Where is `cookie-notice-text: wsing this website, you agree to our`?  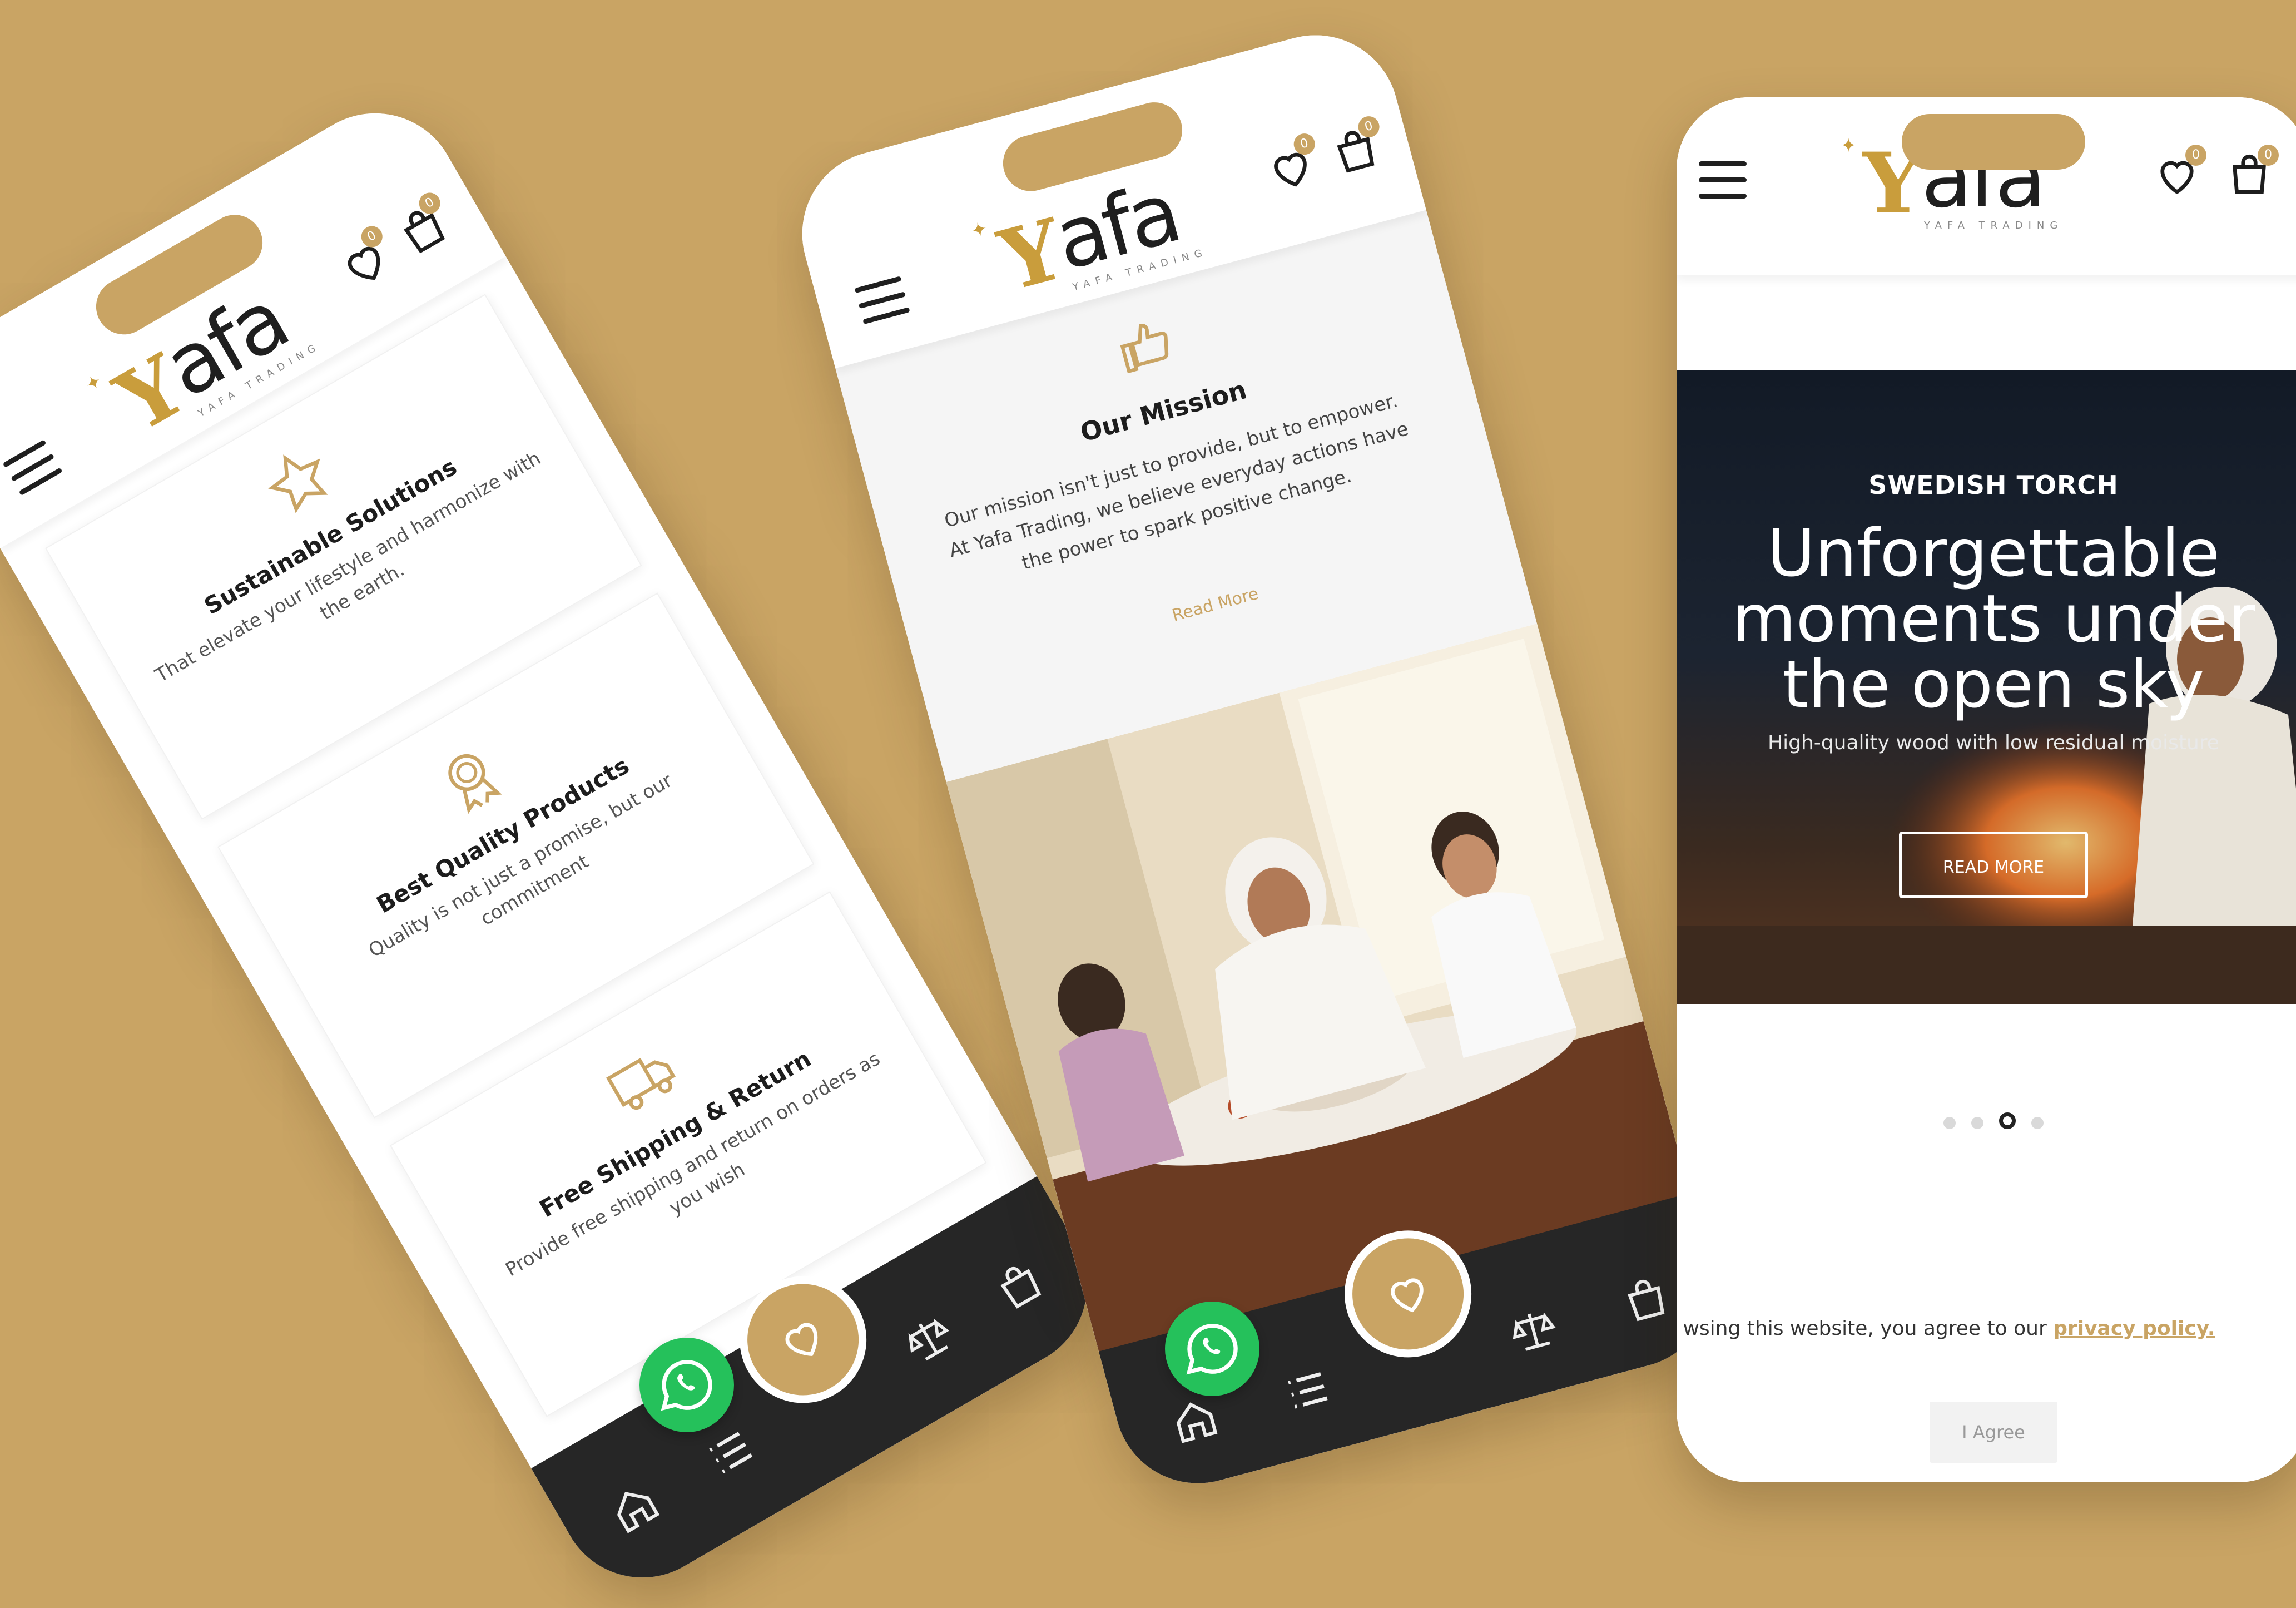 cookie-notice-text: wsing this website, you agree to our is located at coordinates (1865, 1328).